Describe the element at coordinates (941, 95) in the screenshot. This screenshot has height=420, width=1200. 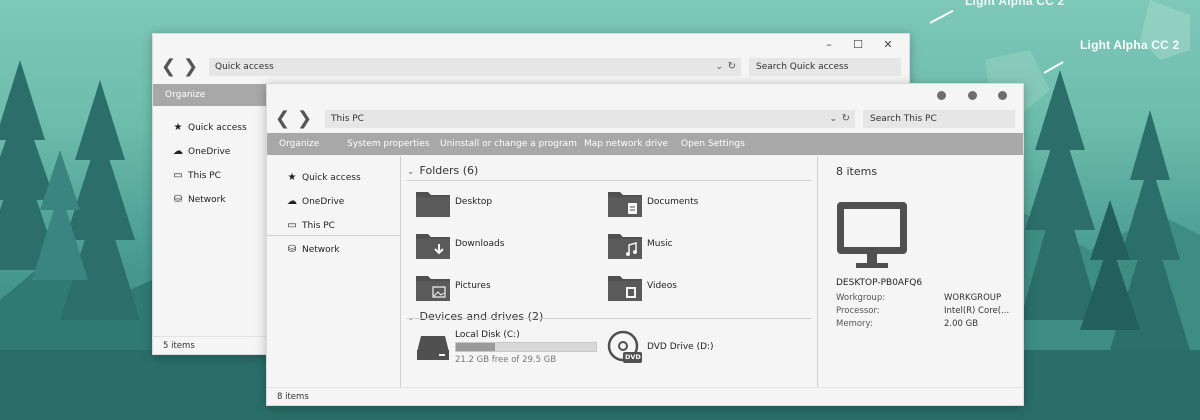
I see `minimize-button` at that location.